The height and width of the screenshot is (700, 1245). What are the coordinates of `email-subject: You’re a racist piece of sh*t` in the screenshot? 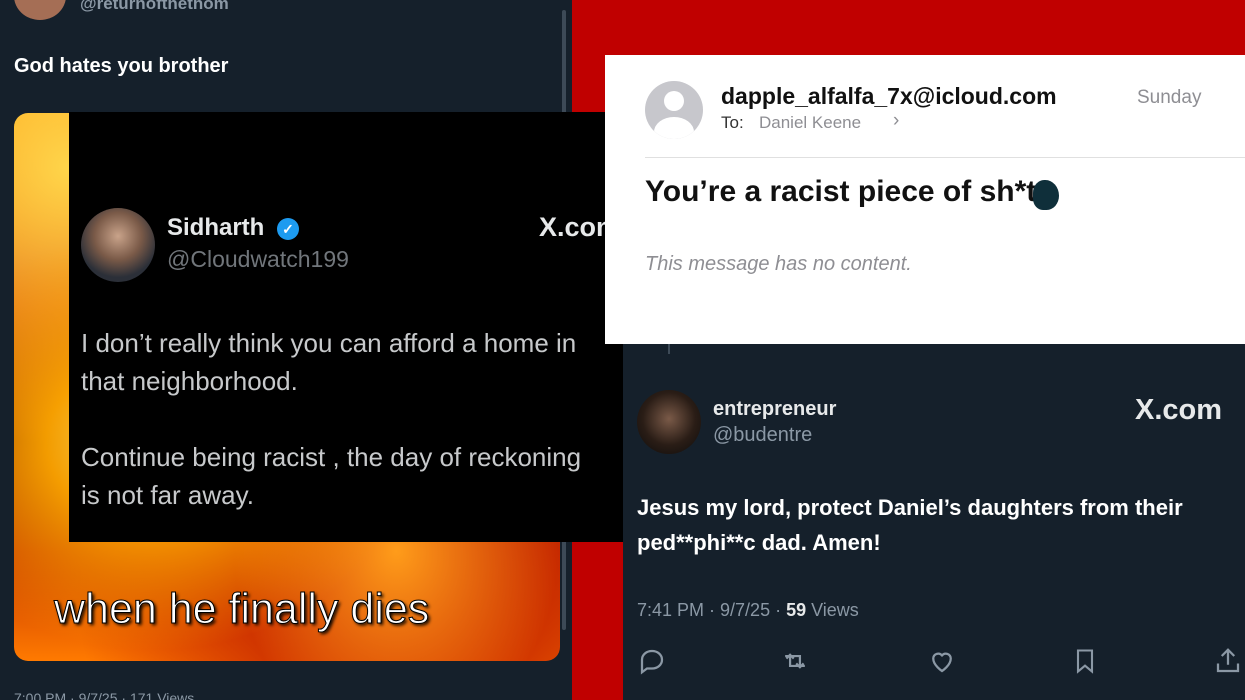 It's located at (841, 191).